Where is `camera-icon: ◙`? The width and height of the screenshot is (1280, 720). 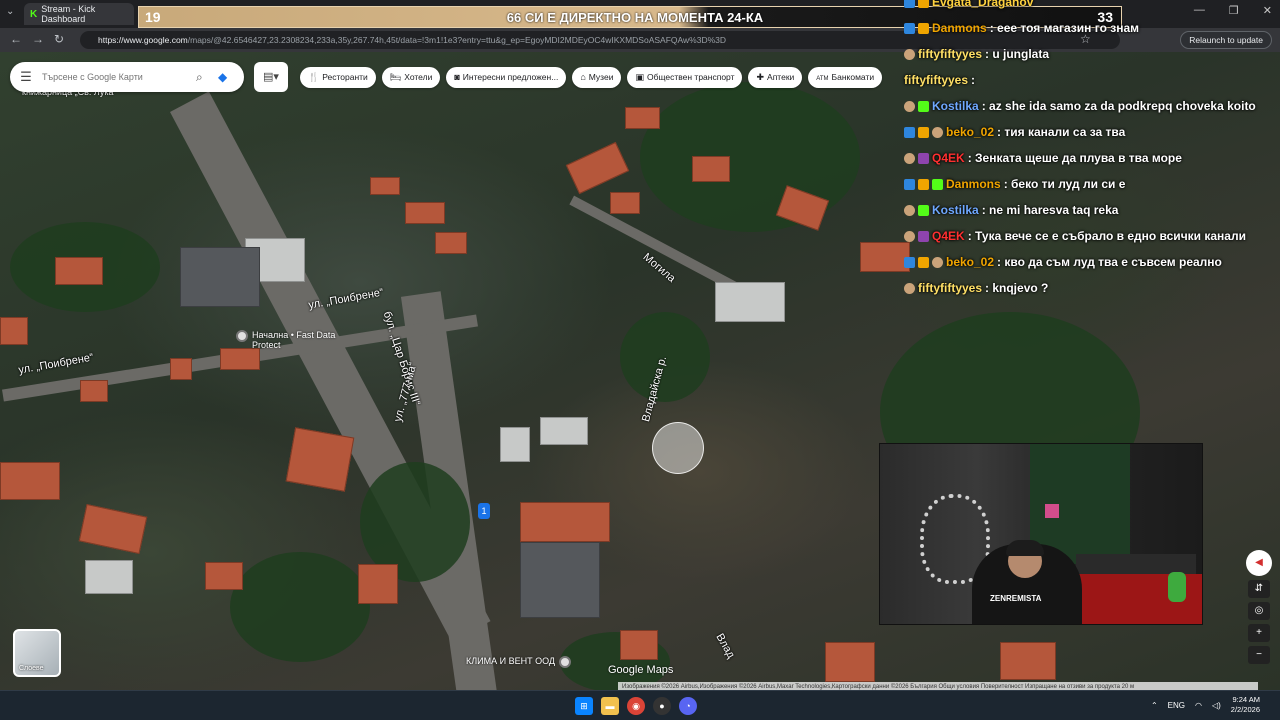 camera-icon: ◙ is located at coordinates (457, 77).